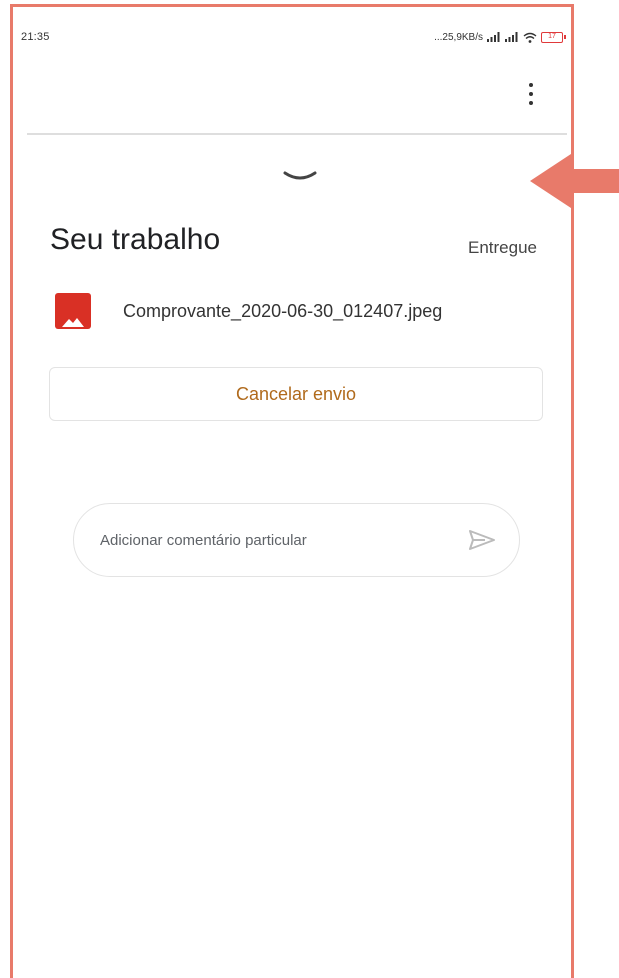  What do you see at coordinates (458, 37) in the screenshot?
I see `network-speed: ...25,9KB/s` at bounding box center [458, 37].